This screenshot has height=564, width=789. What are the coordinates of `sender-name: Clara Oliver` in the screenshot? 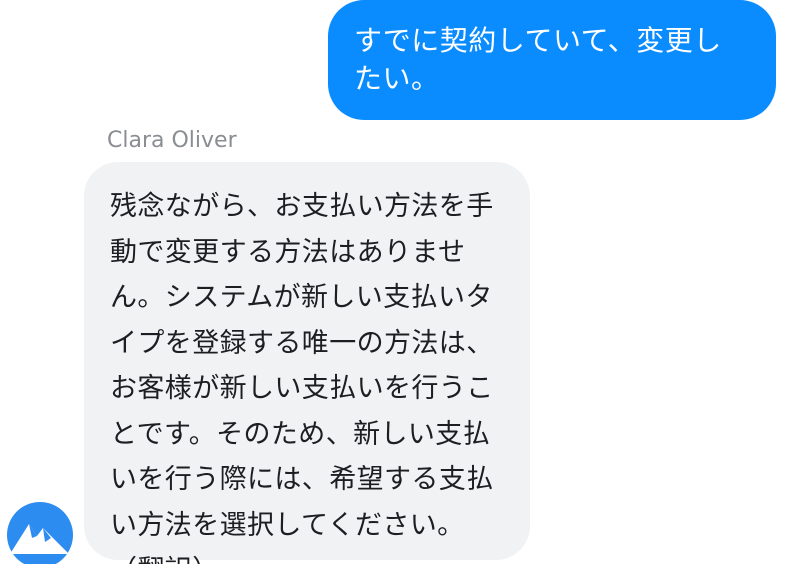 It's located at (172, 140).